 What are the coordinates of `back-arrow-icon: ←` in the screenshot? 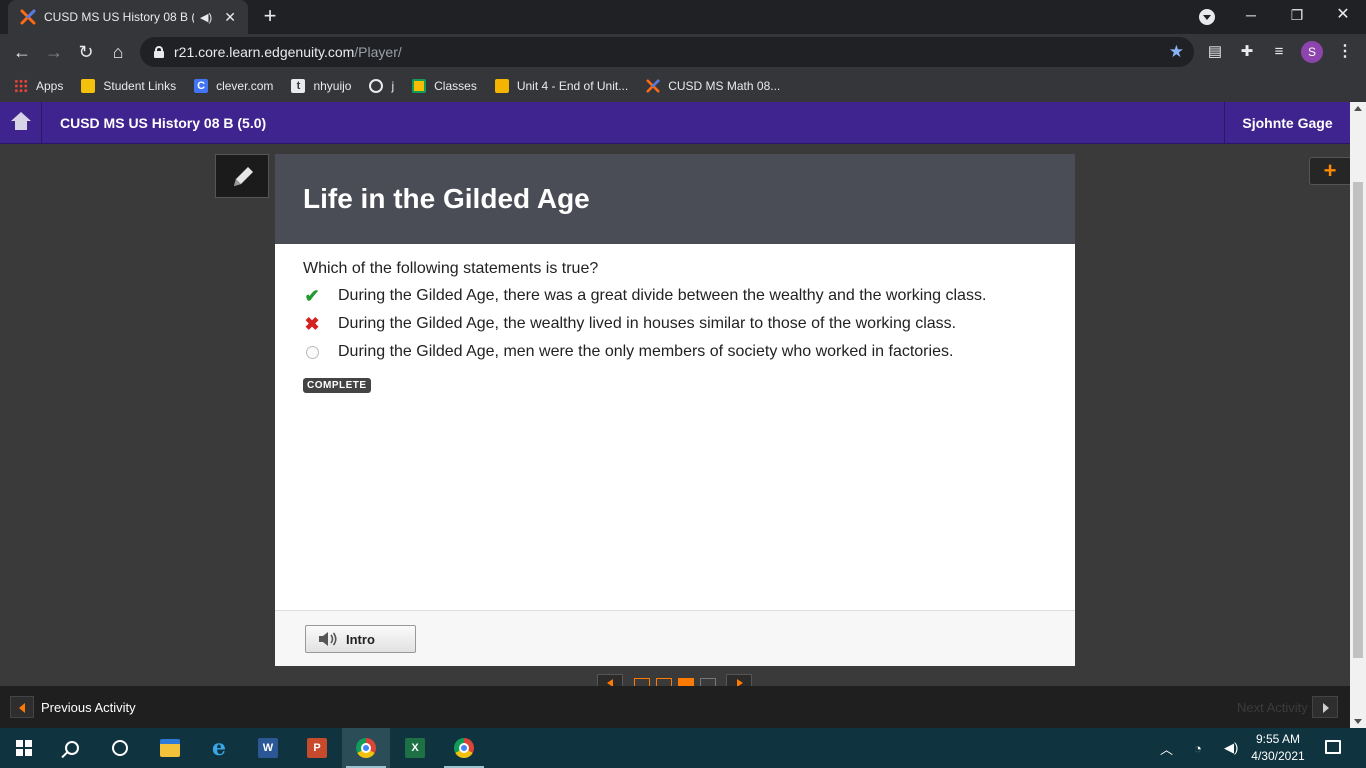 It's located at (22, 52).